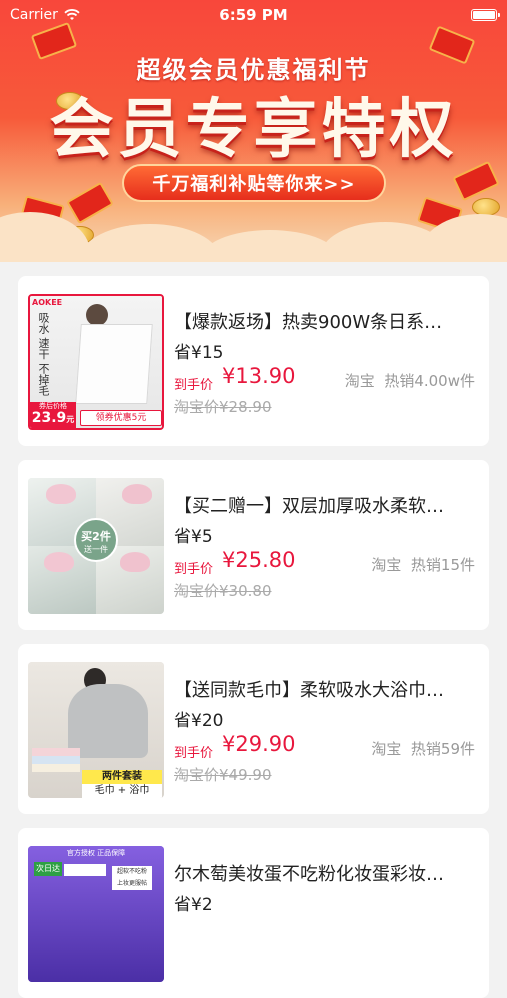  What do you see at coordinates (43, 354) in the screenshot?
I see `feature-text: 吸水 速干 不掉毛` at bounding box center [43, 354].